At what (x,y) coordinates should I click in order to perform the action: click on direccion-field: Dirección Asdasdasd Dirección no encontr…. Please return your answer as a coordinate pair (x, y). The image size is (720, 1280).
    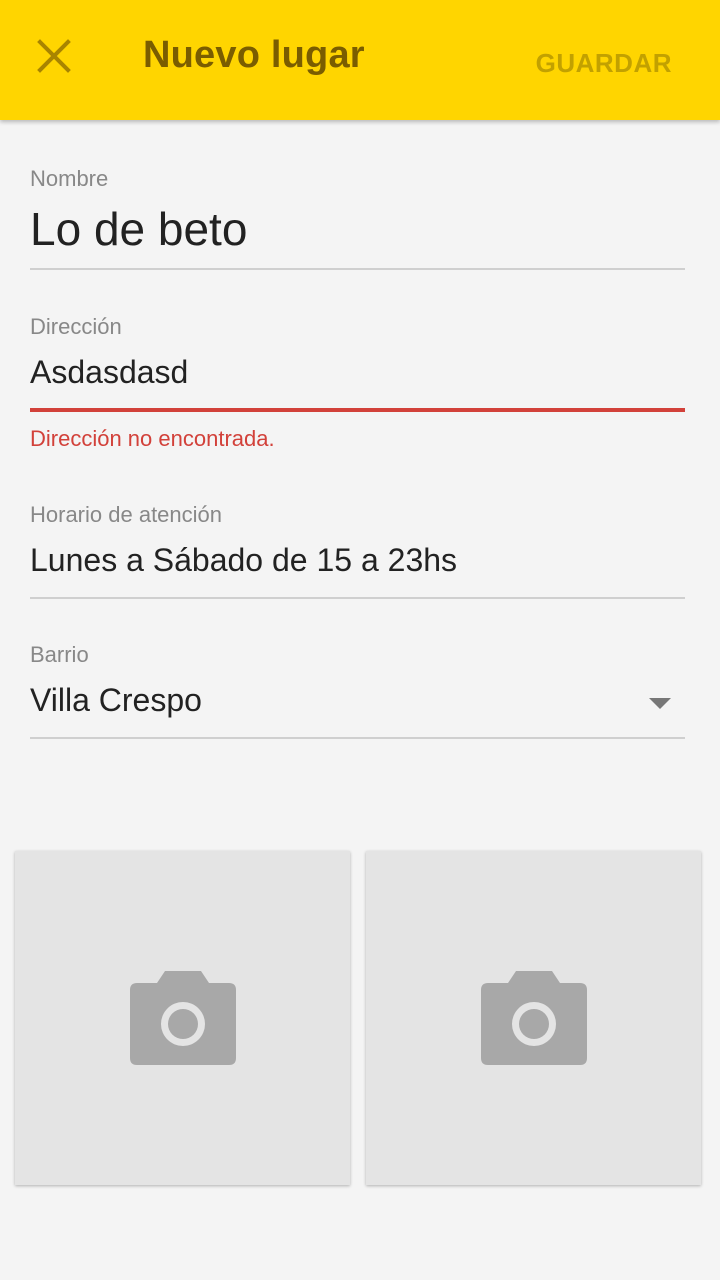
    Looking at the image, I should click on (357, 384).